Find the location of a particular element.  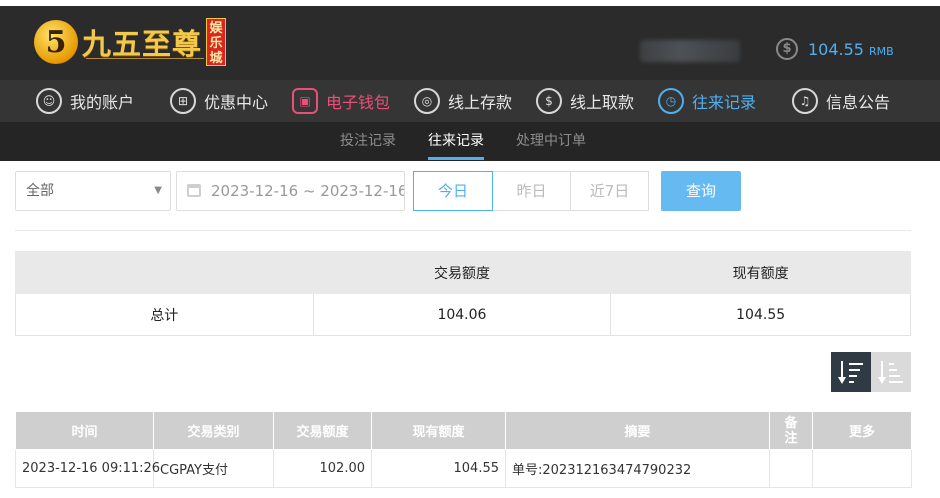

logo-ornament is located at coordinates (145, 61).